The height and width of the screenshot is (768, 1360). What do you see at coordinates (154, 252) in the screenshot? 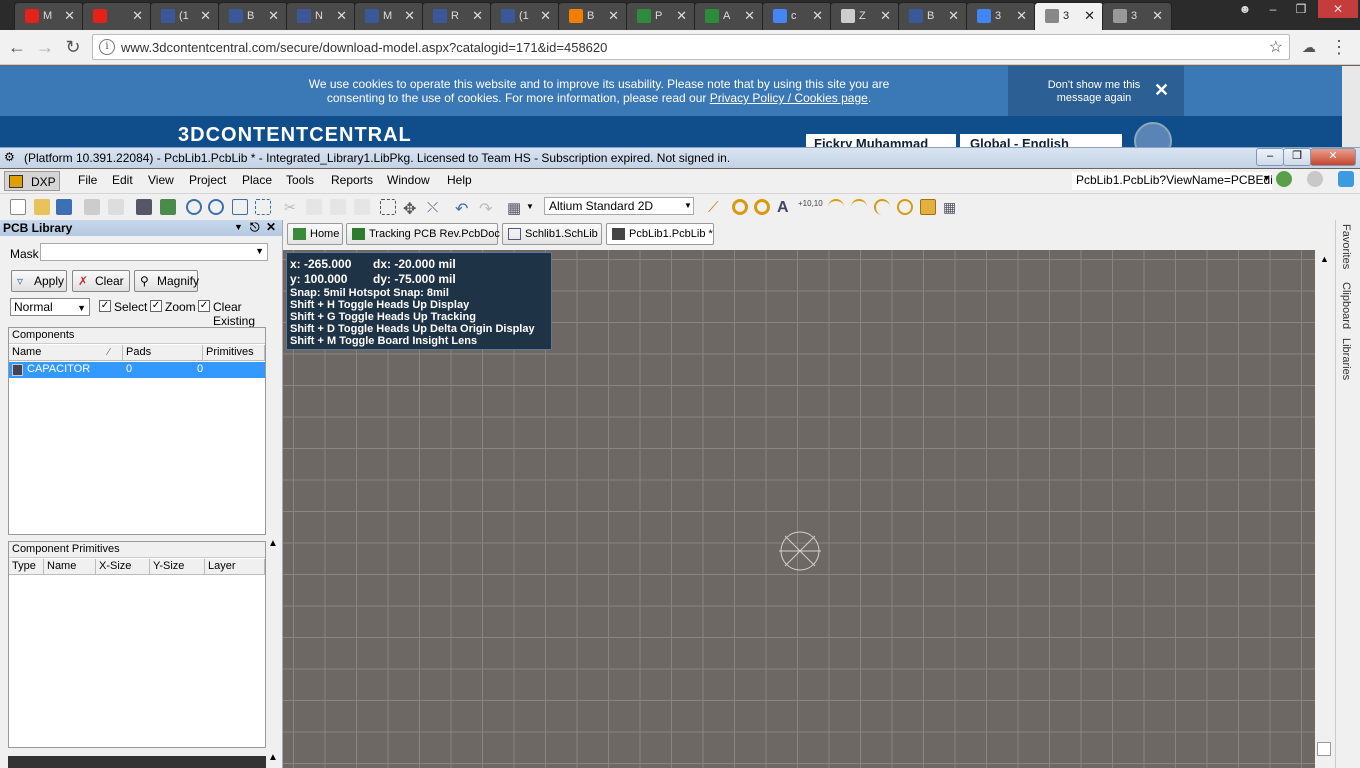
I see `mask-input: ▼` at bounding box center [154, 252].